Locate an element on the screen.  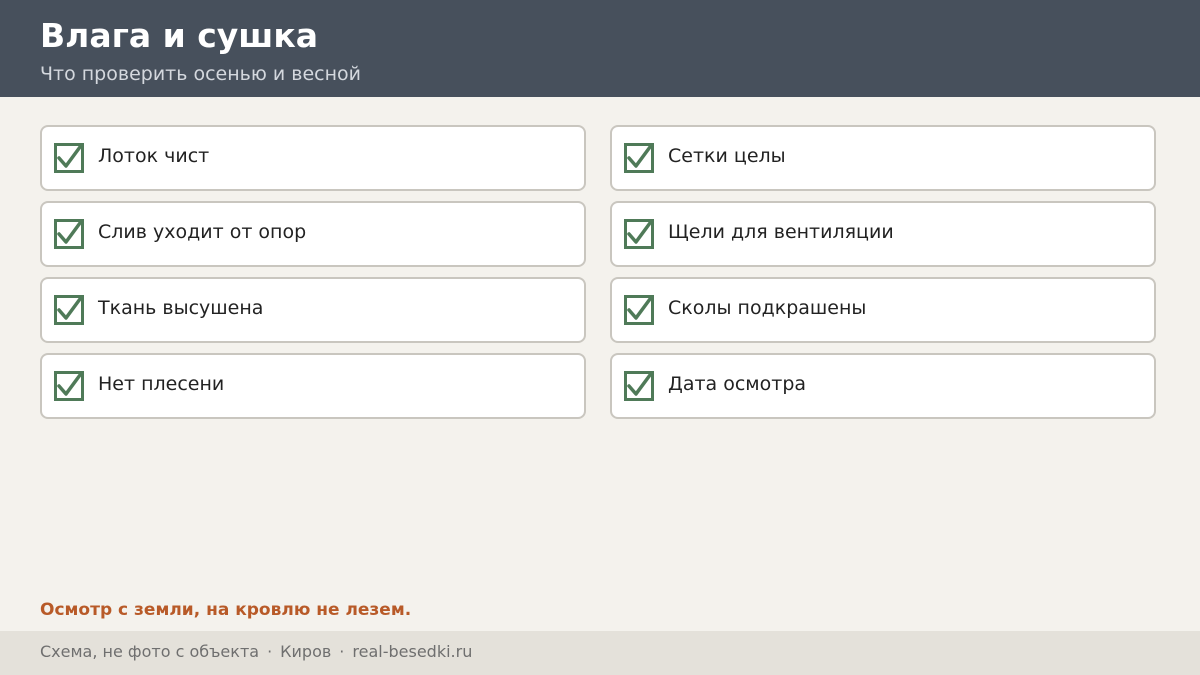
page-title: Влага и сушка is located at coordinates (179, 35).